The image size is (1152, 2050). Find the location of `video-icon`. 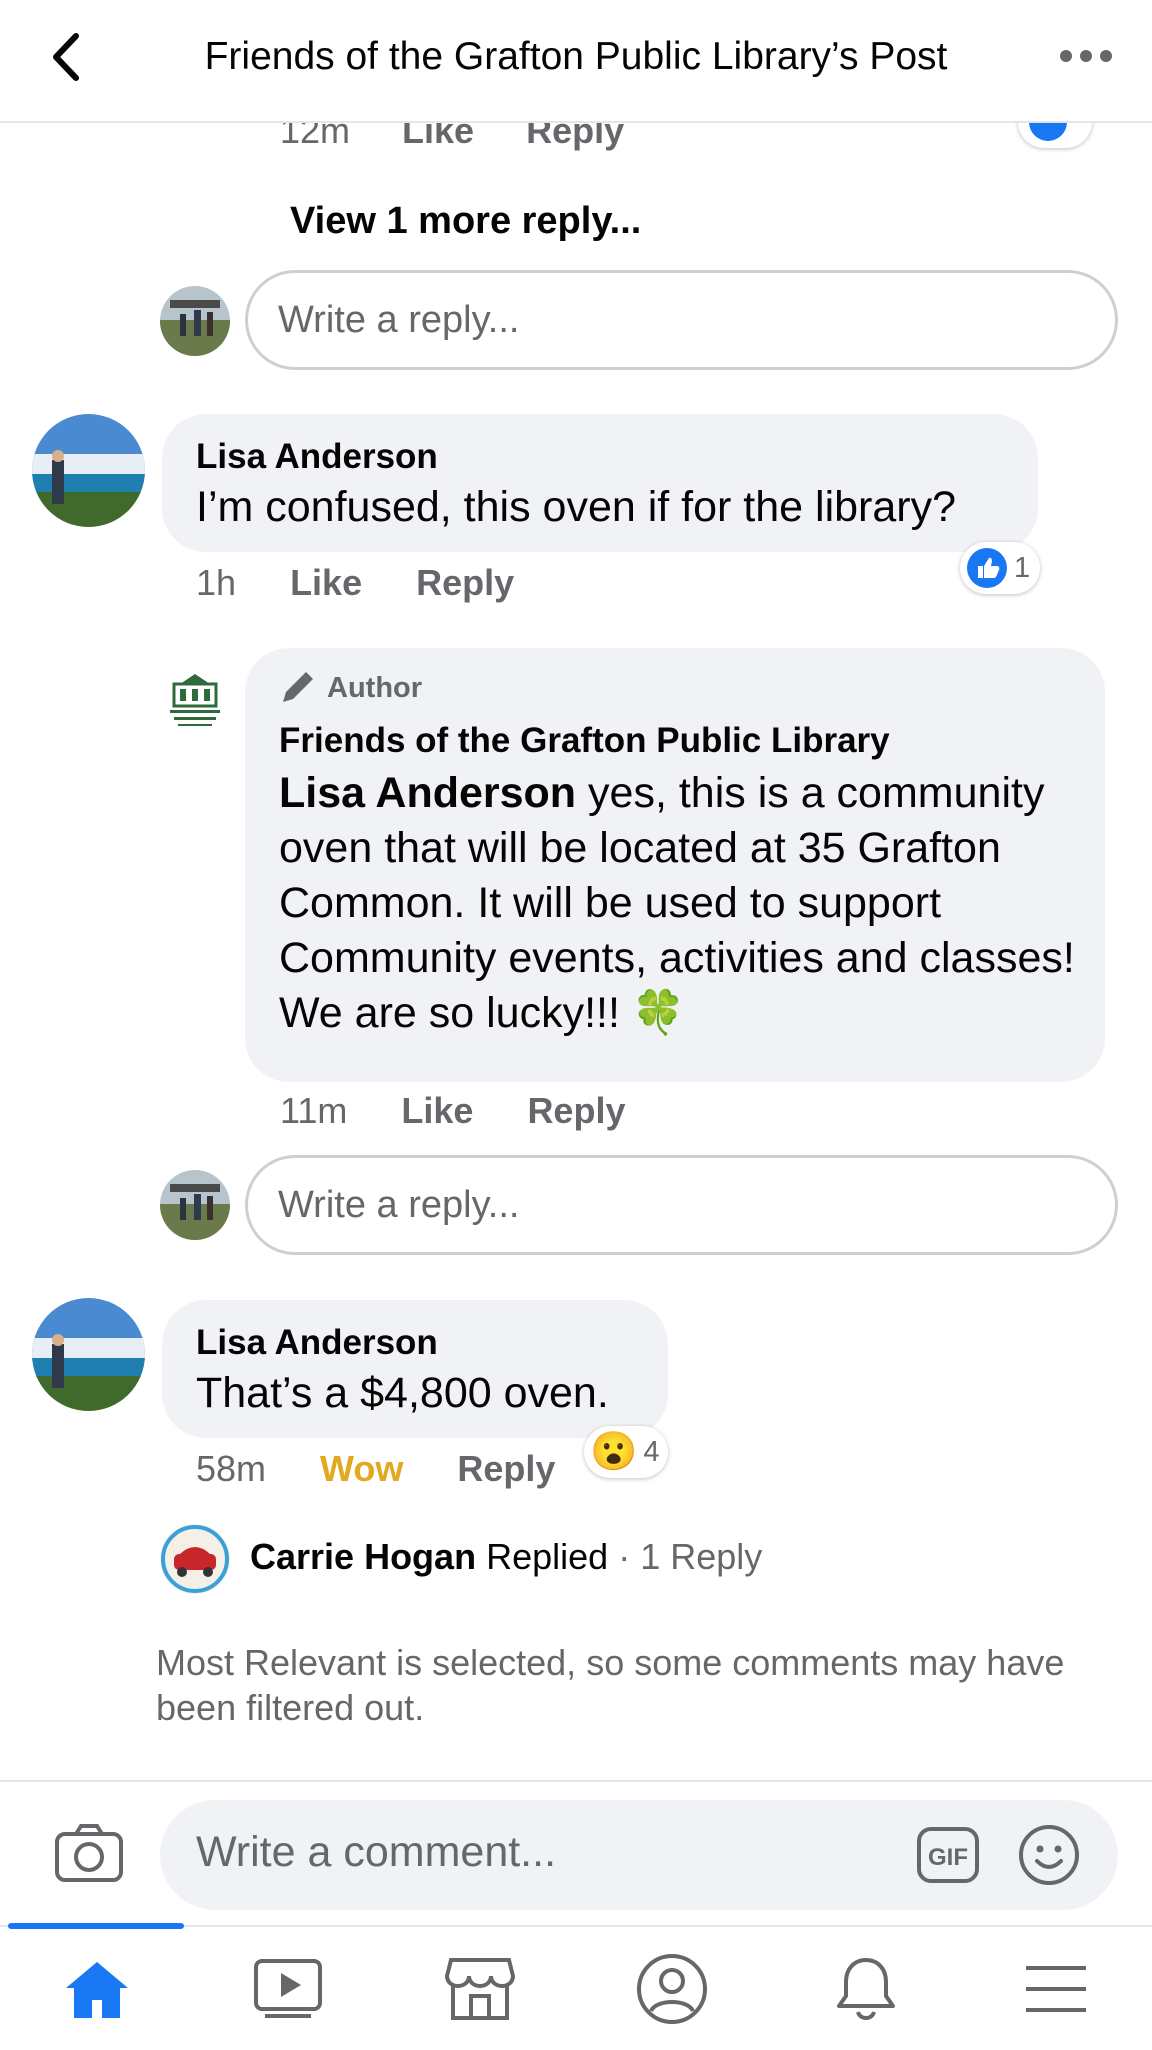

video-icon is located at coordinates (288, 1989).